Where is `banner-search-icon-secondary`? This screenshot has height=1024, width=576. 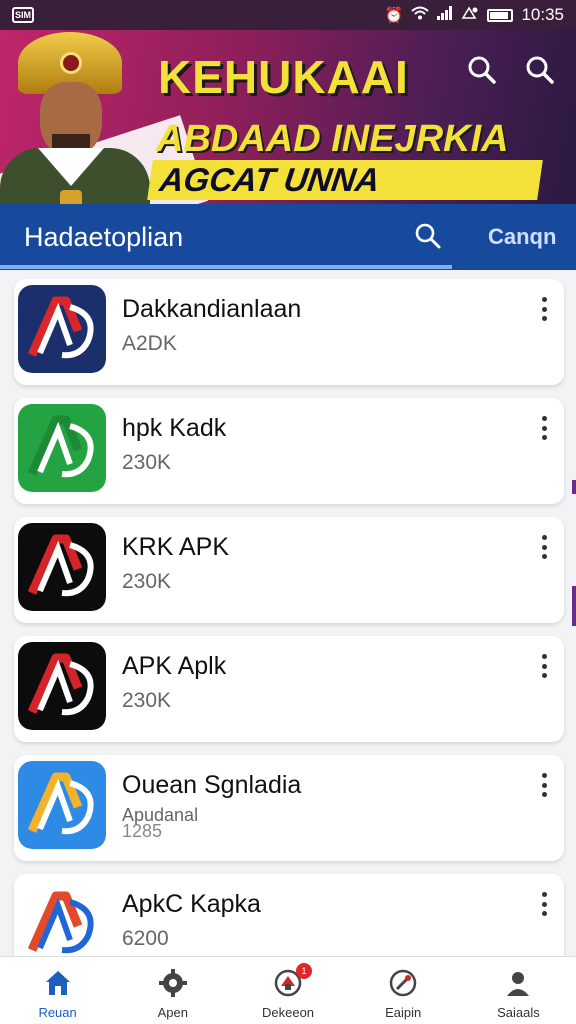 banner-search-icon-secondary is located at coordinates (540, 70).